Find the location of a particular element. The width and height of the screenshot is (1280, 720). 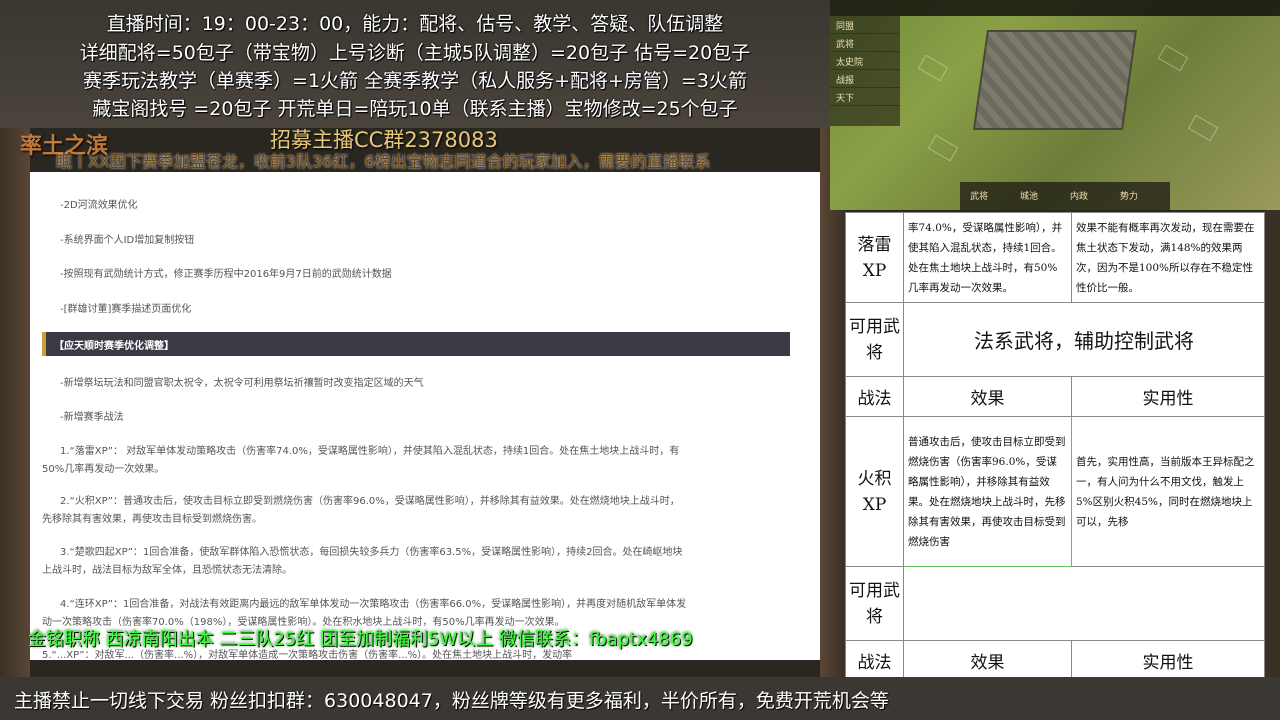

middle-frame is located at coordinates (832, 402).